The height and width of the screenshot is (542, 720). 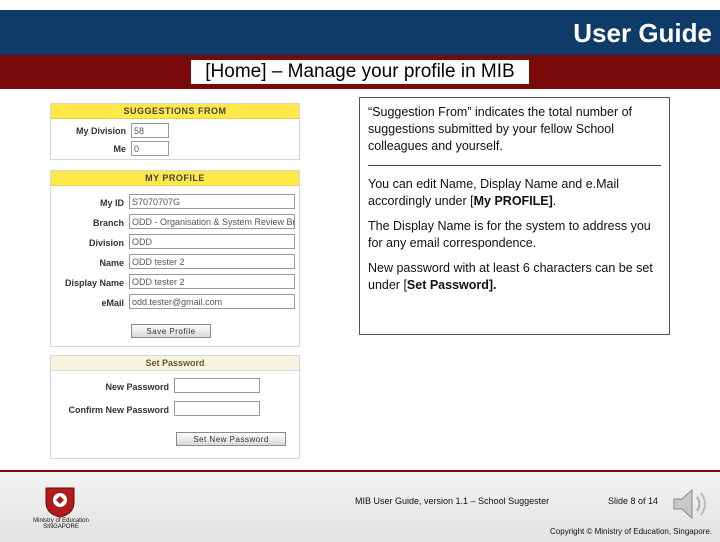 What do you see at coordinates (108, 223) in the screenshot?
I see `profile-branch-label: Branch` at bounding box center [108, 223].